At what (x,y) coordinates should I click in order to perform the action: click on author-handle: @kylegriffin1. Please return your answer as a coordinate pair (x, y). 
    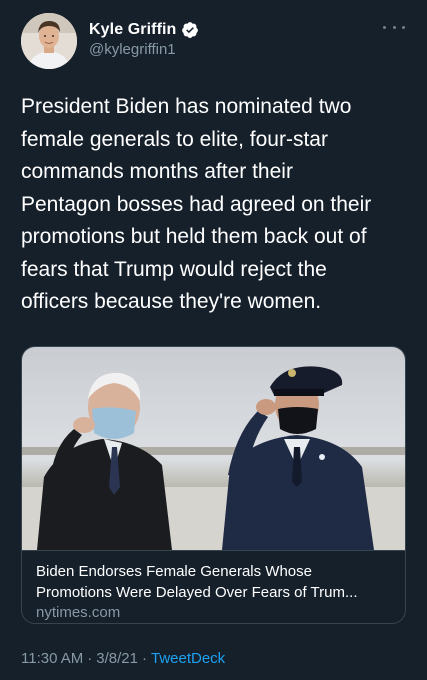
    Looking at the image, I should click on (144, 49).